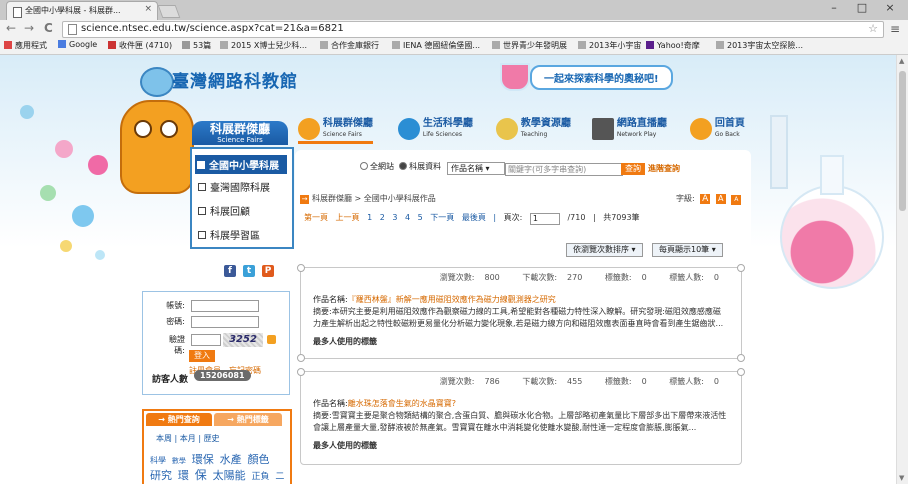 This screenshot has width=908, height=484. Describe the element at coordinates (259, 459) in the screenshot. I see `tag-link: 顏色` at that location.